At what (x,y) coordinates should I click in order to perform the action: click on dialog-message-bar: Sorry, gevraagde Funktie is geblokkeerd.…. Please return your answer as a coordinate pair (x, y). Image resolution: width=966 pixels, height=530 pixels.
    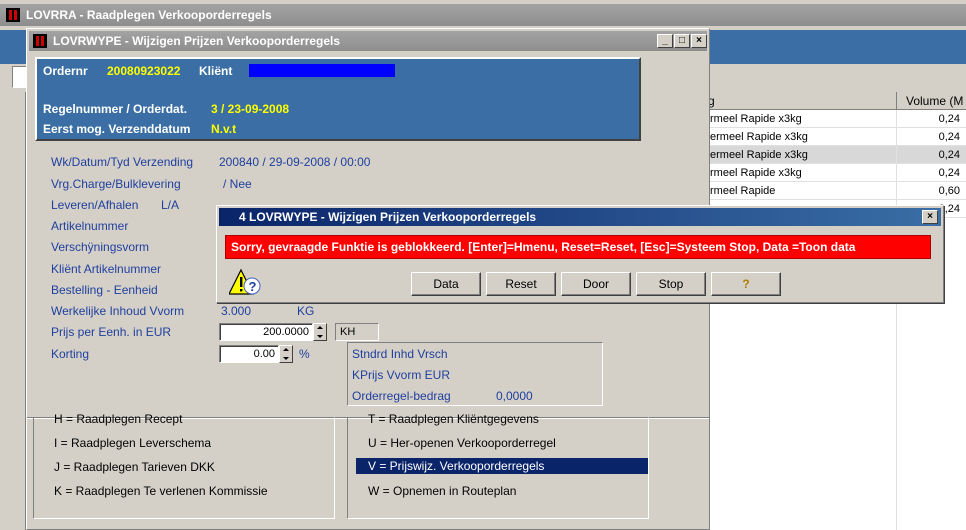
    Looking at the image, I should click on (578, 247).